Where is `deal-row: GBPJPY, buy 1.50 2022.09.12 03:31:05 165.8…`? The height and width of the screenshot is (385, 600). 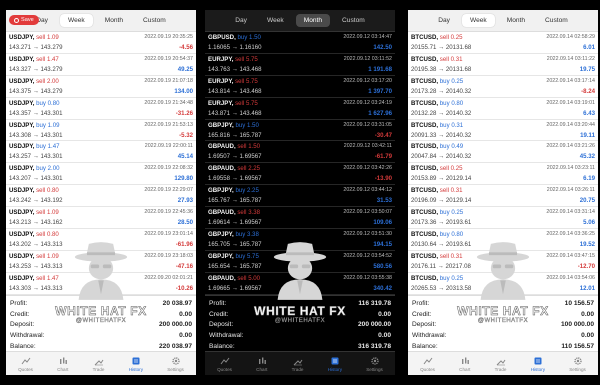 deal-row: GBPJPY, buy 1.50 2022.09.12 03:31:05 165.8… is located at coordinates (300, 131).